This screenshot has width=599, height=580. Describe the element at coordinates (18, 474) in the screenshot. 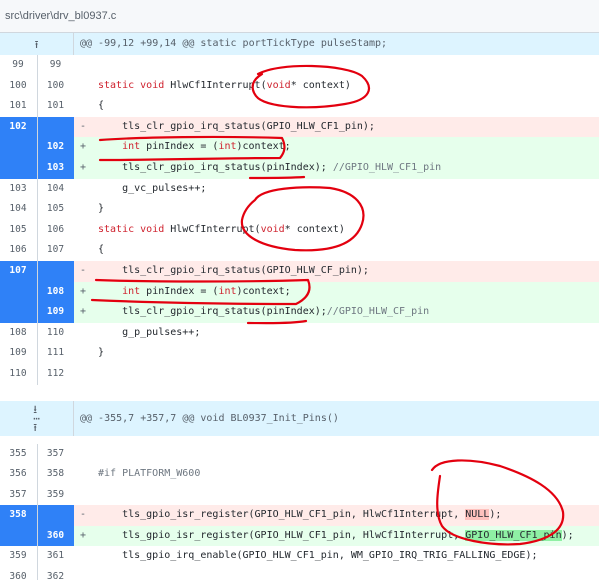

I see `old-line-number: 356` at that location.